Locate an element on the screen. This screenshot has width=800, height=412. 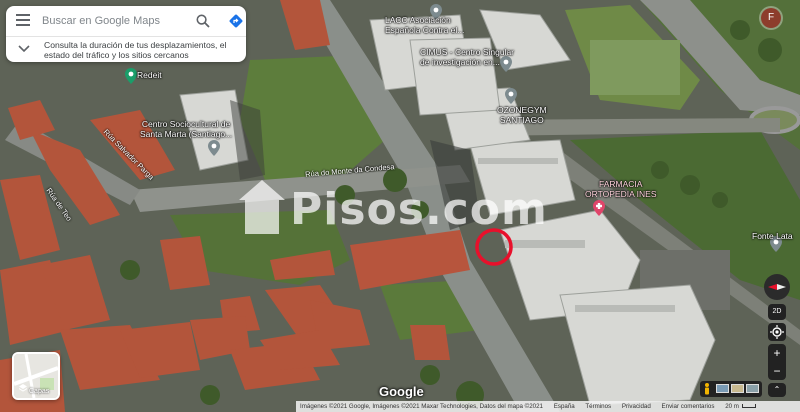
my-location-icon is located at coordinates (777, 332).